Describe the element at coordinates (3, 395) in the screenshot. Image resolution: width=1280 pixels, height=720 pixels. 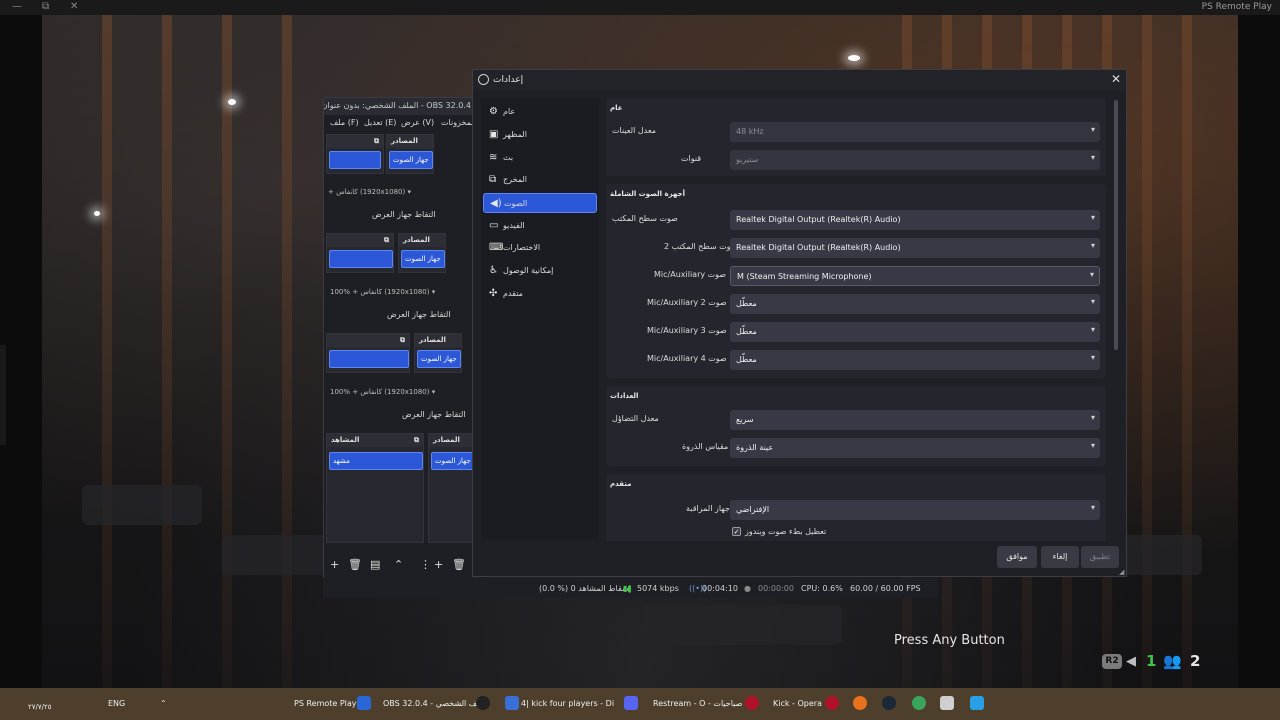
I see `left-edge-bar` at that location.